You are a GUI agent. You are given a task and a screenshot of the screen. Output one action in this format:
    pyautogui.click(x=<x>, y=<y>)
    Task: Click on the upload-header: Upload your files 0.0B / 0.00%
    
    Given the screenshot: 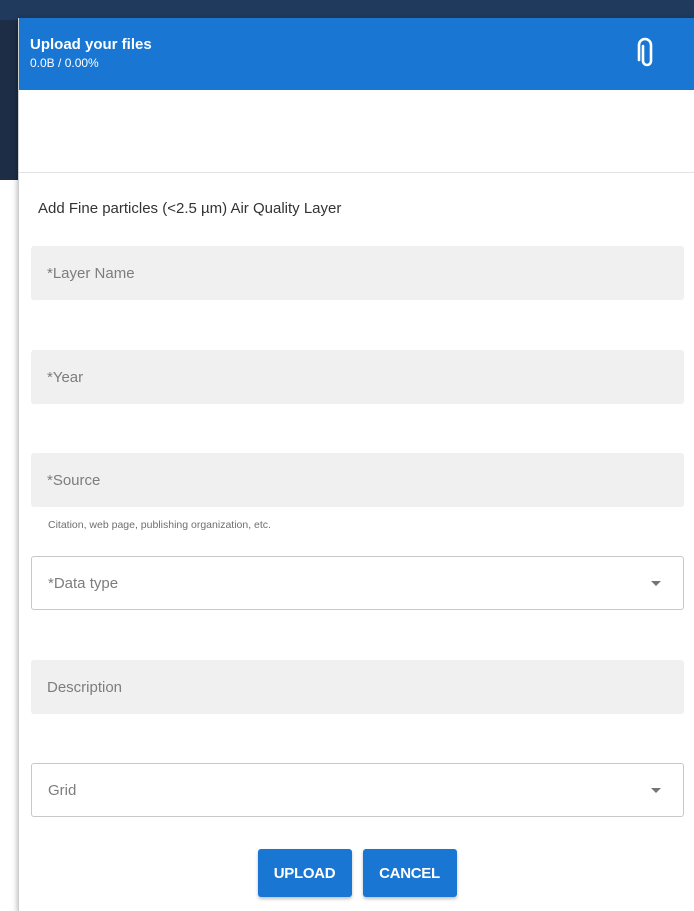 What is the action you would take?
    pyautogui.click(x=356, y=54)
    